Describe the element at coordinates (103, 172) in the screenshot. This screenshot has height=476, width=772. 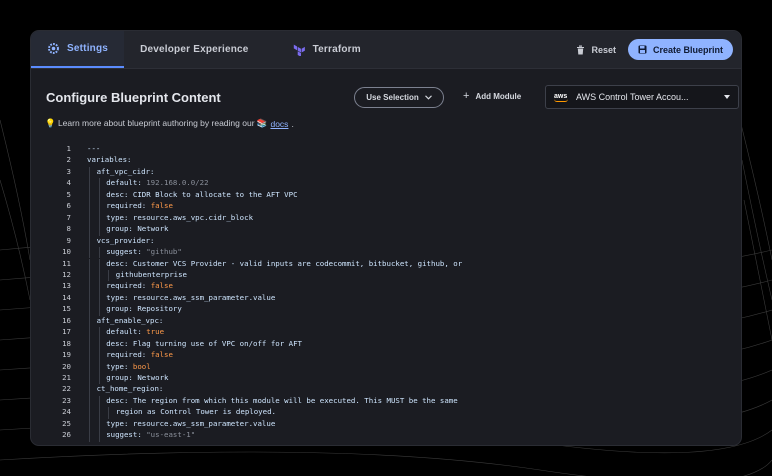
I see `code-line: 3 aft_vpc_cidr:` at that location.